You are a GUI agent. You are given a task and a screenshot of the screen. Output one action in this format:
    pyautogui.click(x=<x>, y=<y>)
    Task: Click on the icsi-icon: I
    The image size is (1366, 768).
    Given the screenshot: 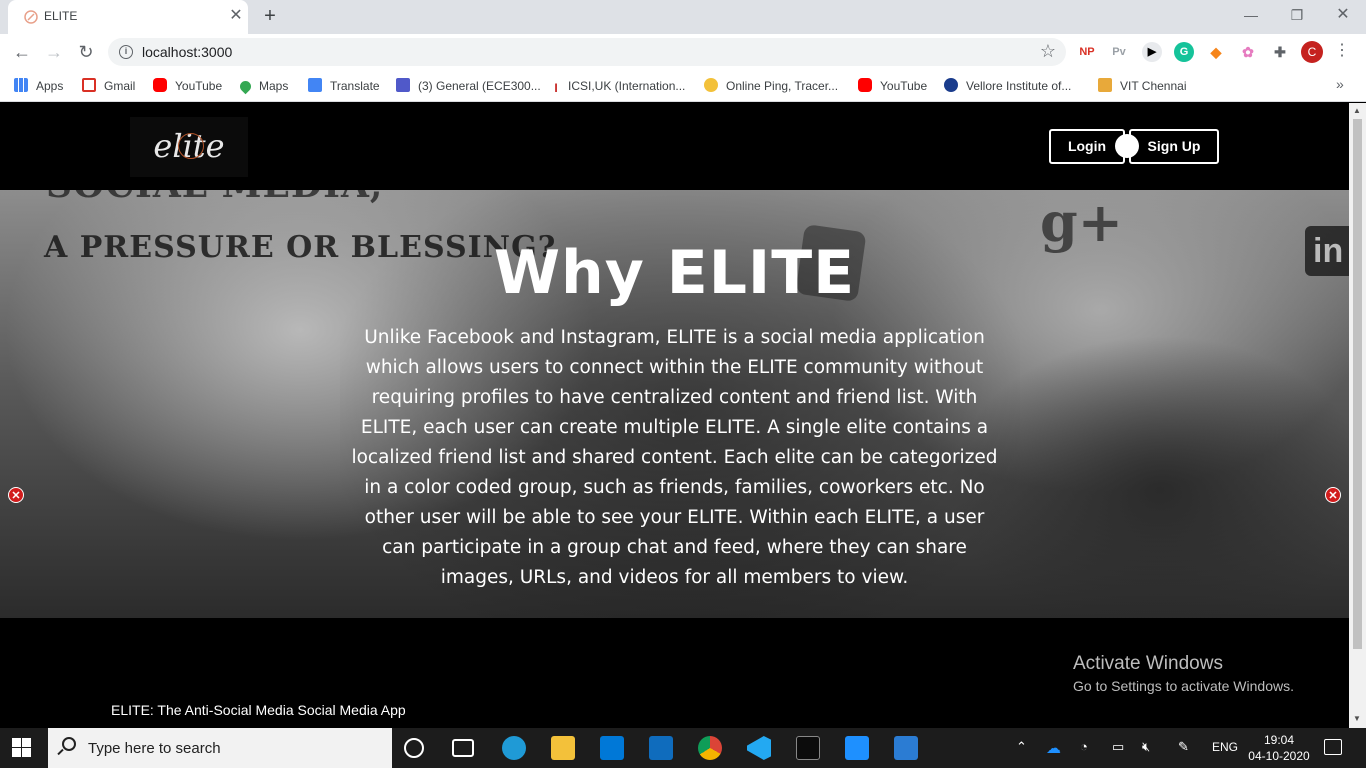 What is the action you would take?
    pyautogui.click(x=556, y=88)
    